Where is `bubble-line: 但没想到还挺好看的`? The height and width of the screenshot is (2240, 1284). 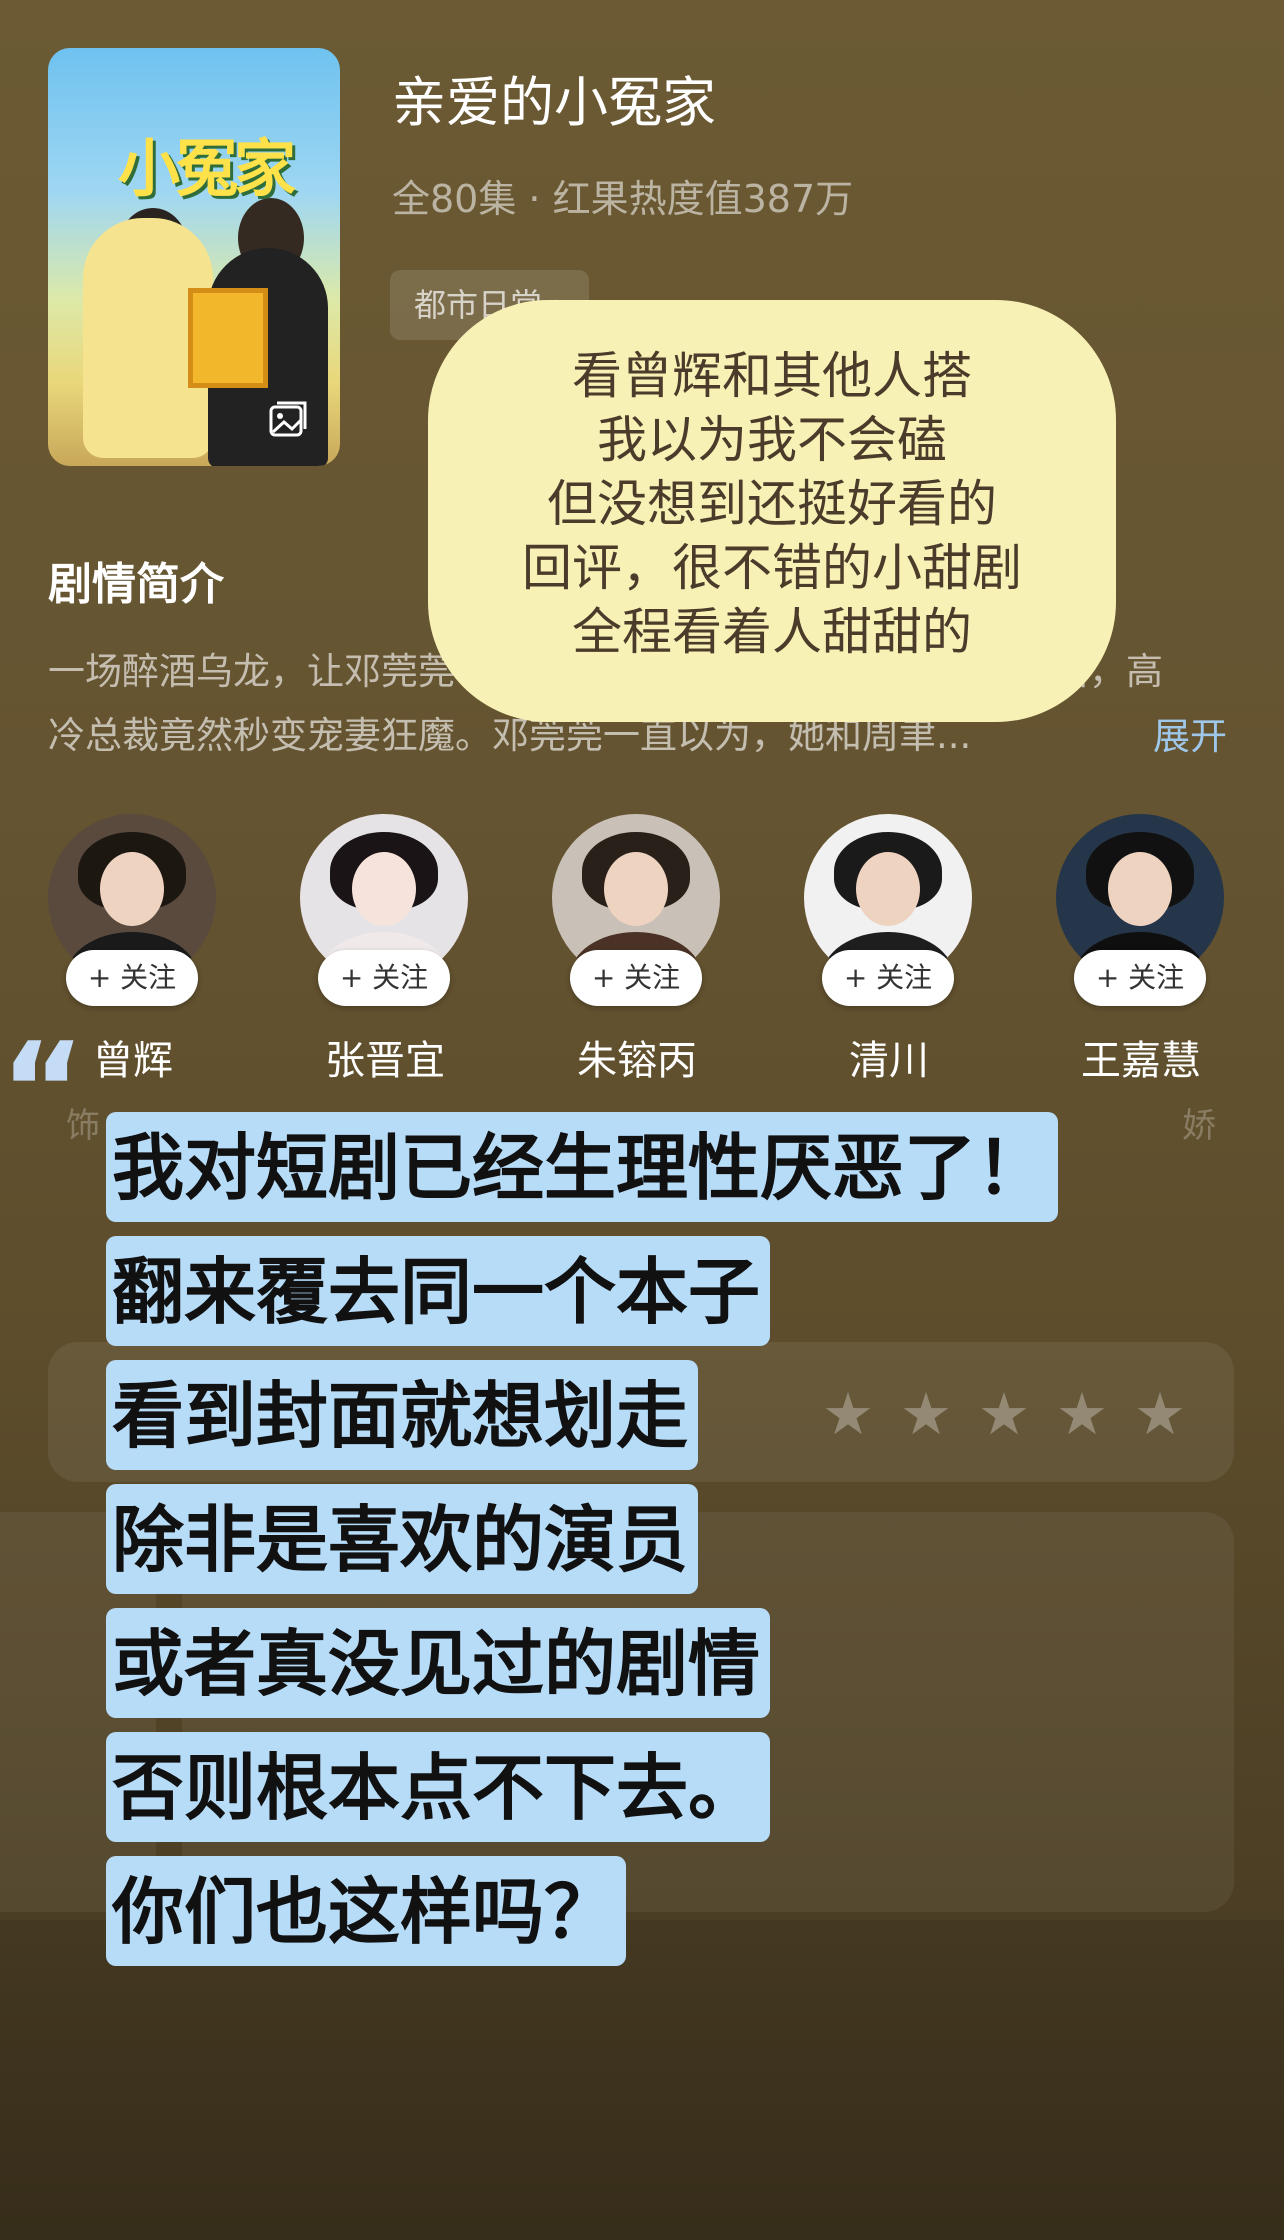 bubble-line: 但没想到还挺好看的 is located at coordinates (772, 504).